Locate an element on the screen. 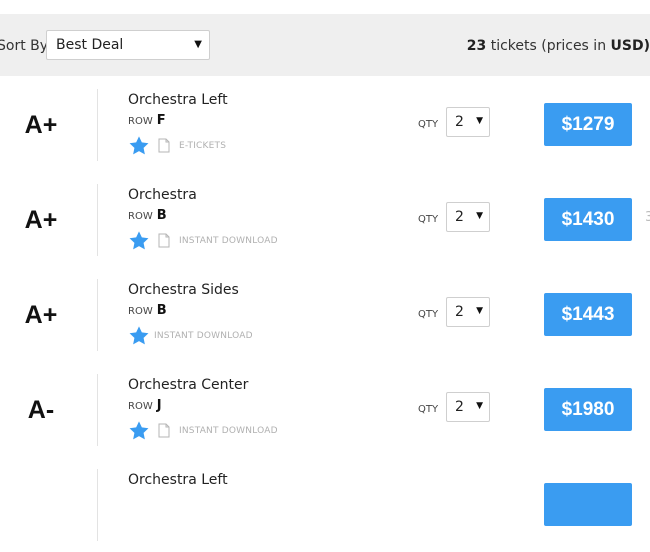  top-strip is located at coordinates (325, 7).